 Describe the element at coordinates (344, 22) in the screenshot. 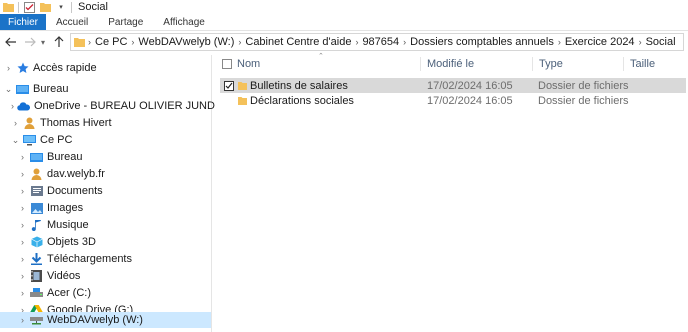

I see `ribbon-tabs: Fichier Accueil Partage Affichage` at that location.